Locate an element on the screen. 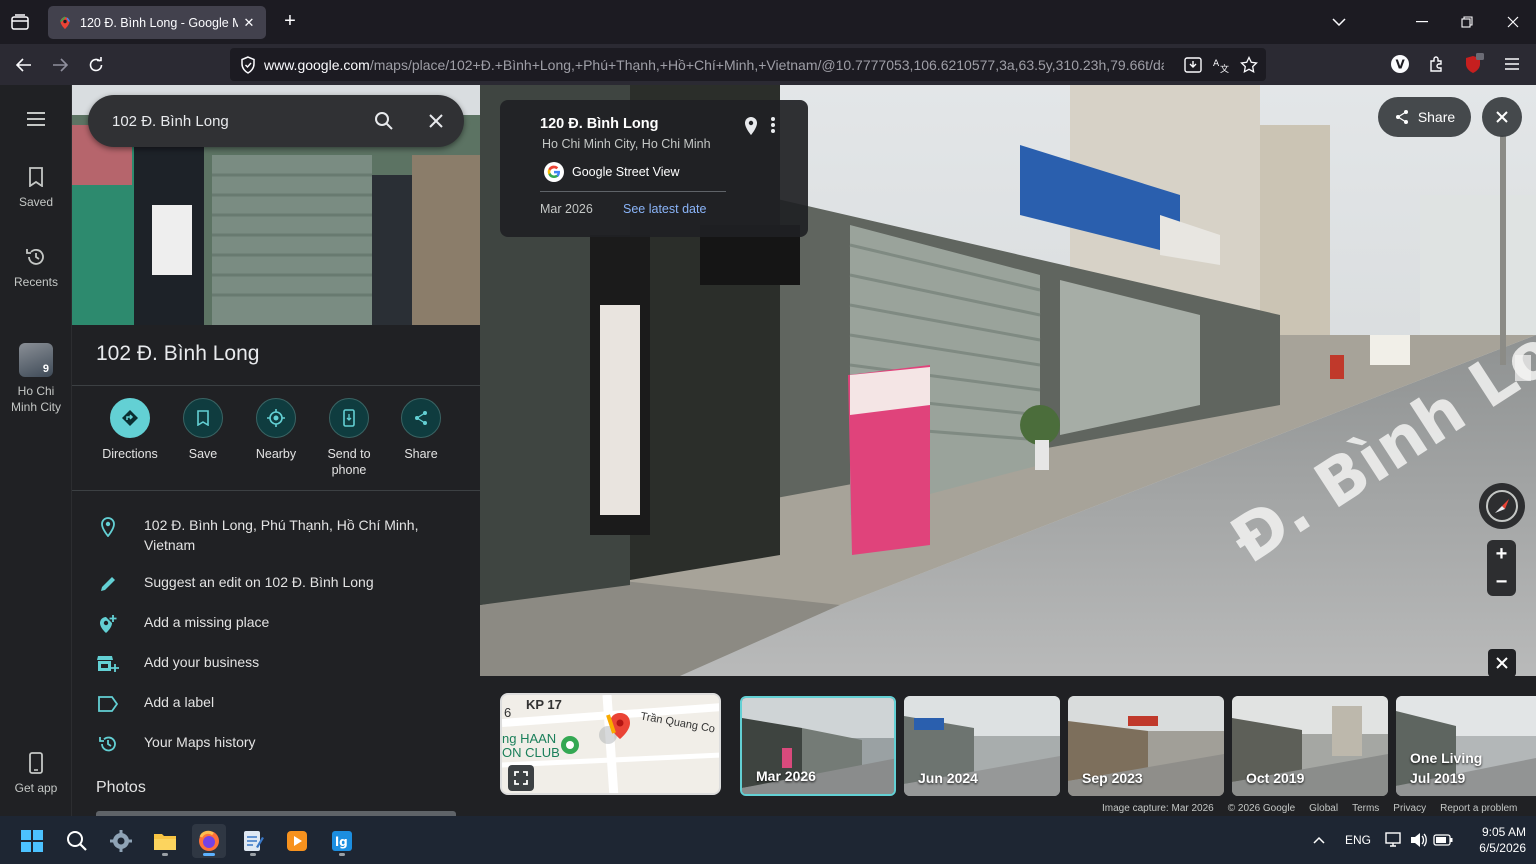  browser-tab: 120 Đ. Bình Long - Google Map ✕ is located at coordinates (157, 22).